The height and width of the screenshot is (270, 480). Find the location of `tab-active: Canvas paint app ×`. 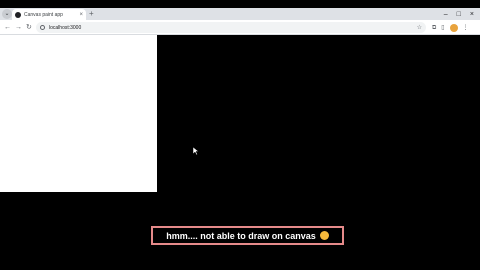

tab-active: Canvas paint app × is located at coordinates (49, 14).